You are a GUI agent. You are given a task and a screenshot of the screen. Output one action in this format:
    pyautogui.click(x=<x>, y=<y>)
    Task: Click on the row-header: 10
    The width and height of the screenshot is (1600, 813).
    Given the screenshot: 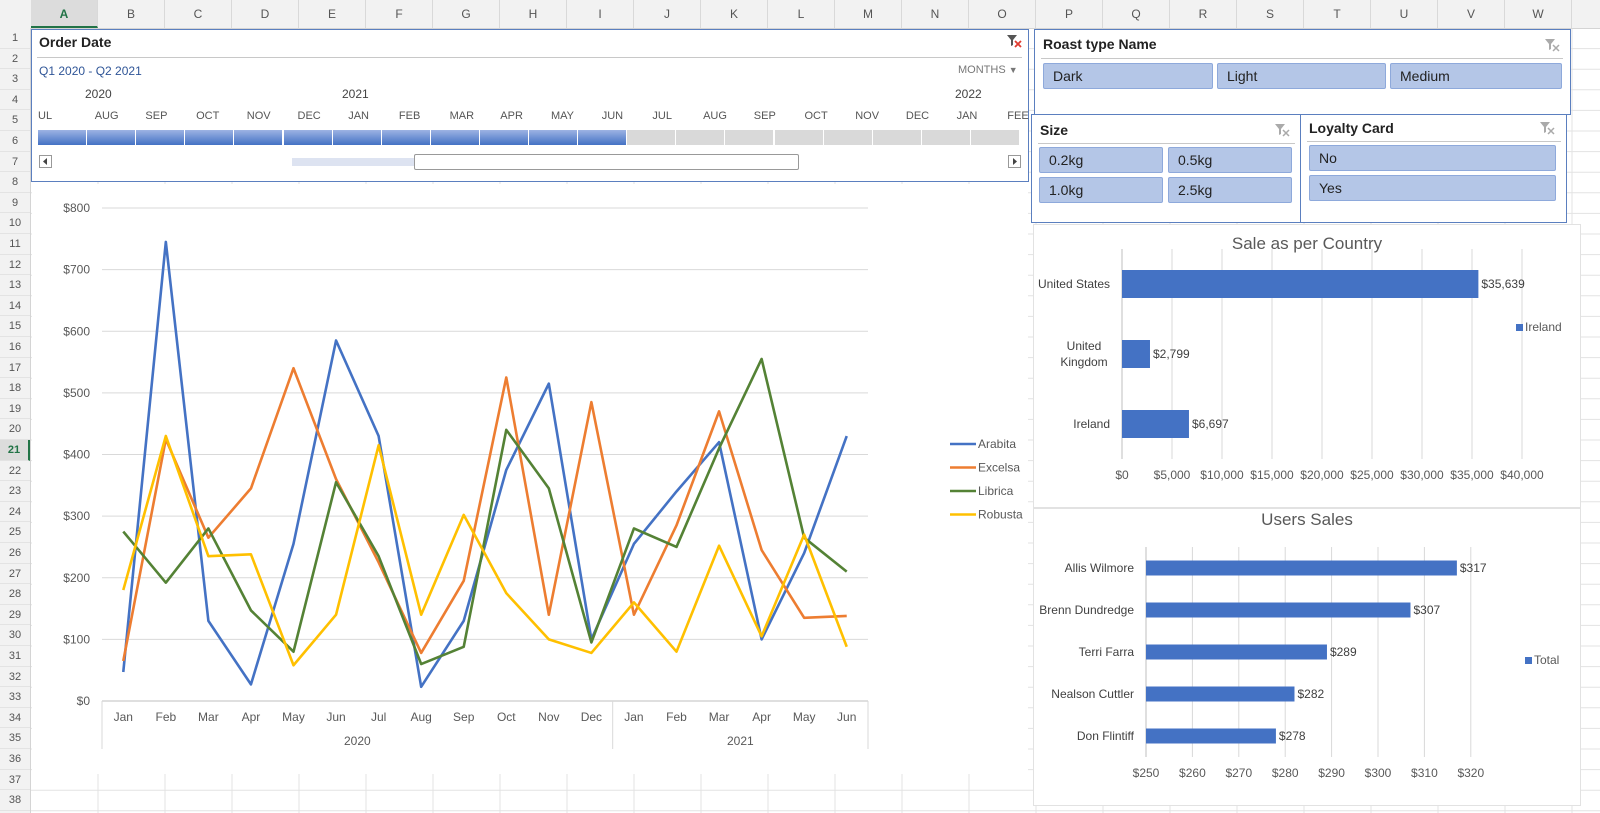 What is the action you would take?
    pyautogui.click(x=15, y=223)
    